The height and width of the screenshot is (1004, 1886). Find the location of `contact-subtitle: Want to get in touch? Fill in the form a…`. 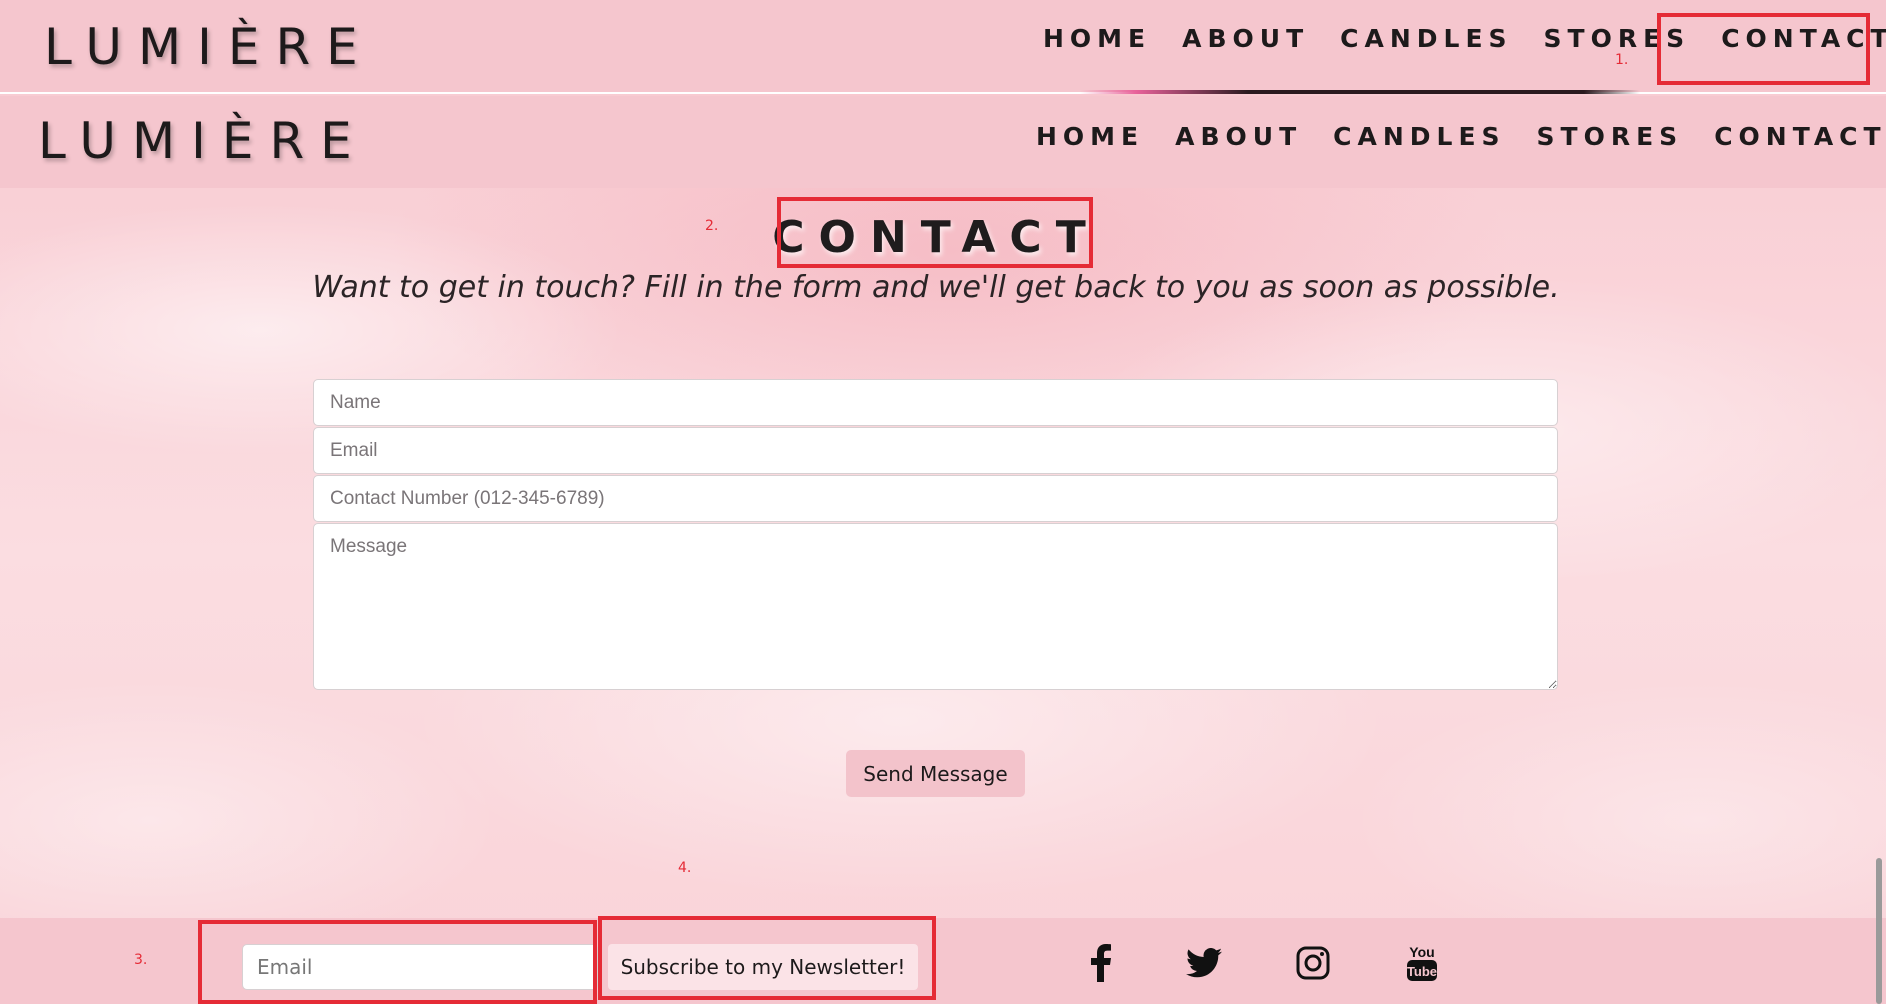

contact-subtitle: Want to get in touch? Fill in the form a… is located at coordinates (936, 287).